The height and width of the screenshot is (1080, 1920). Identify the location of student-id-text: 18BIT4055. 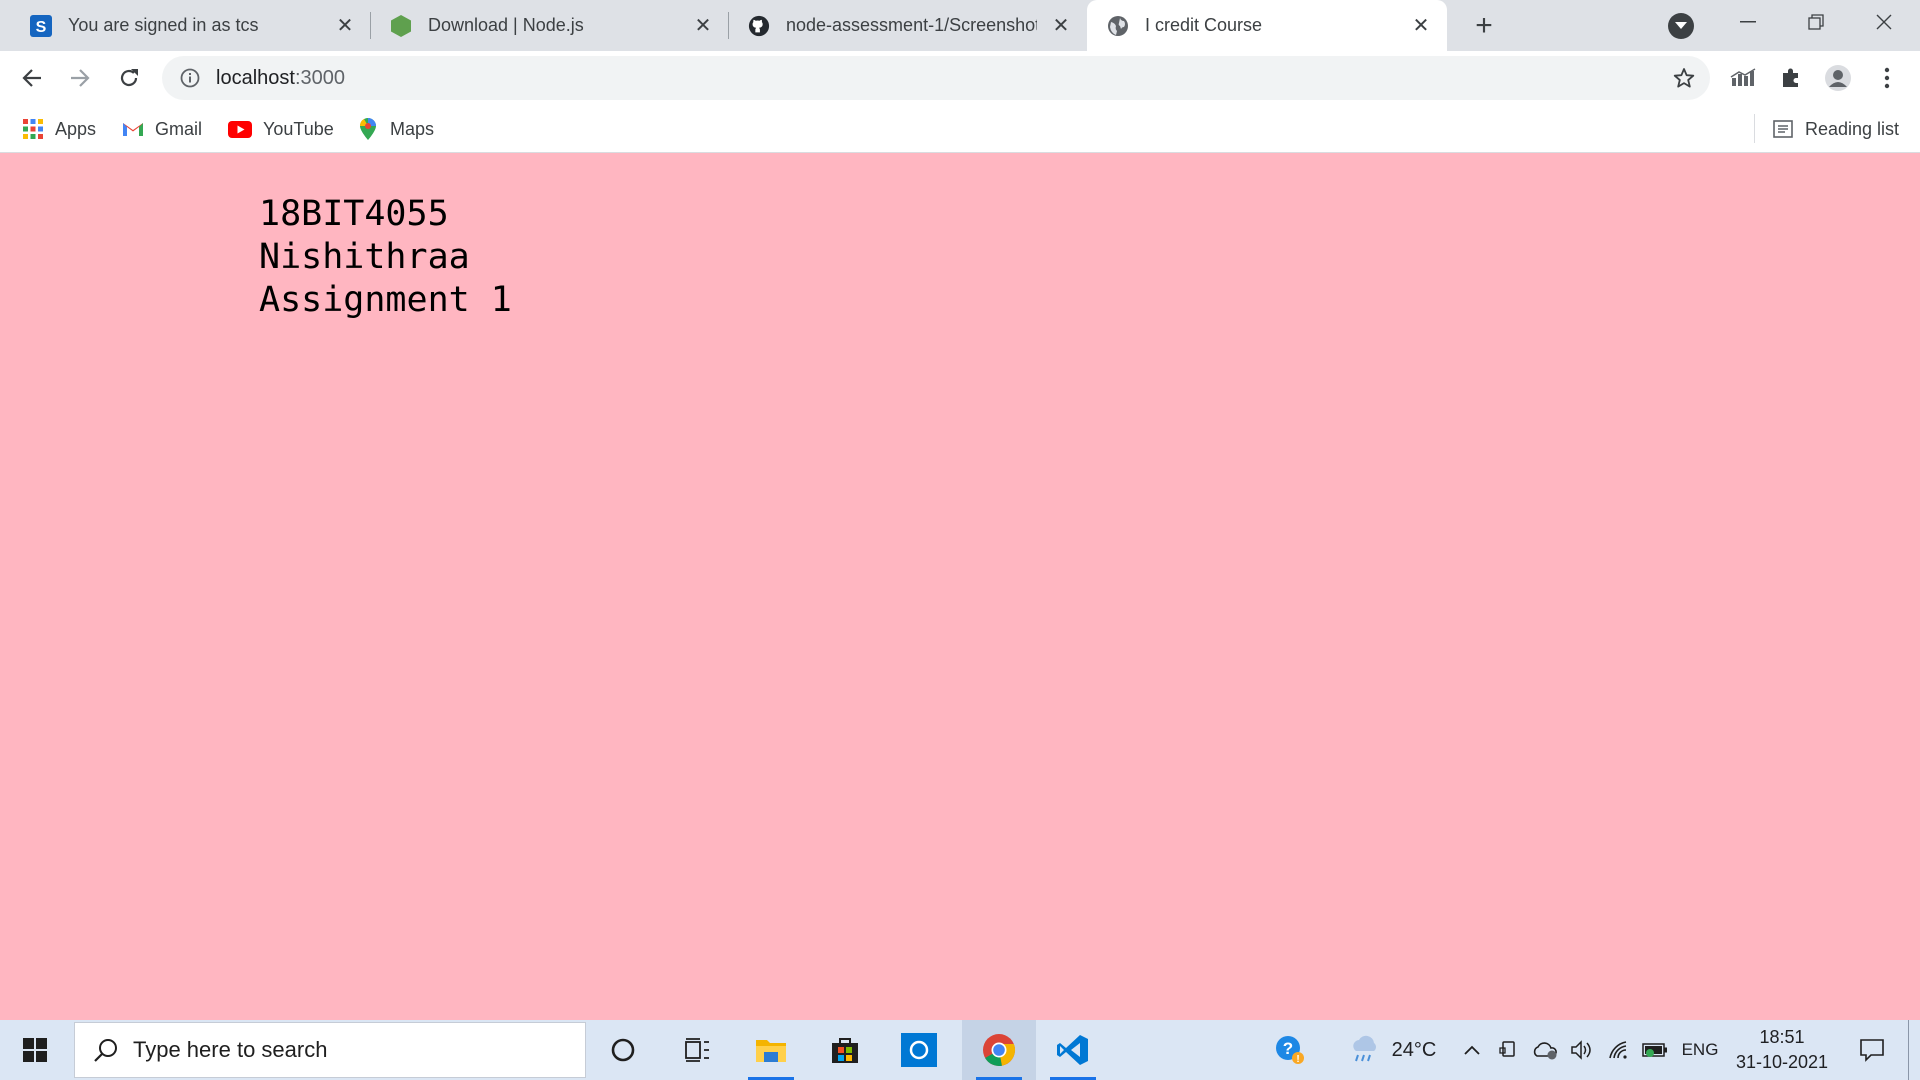
(354, 214).